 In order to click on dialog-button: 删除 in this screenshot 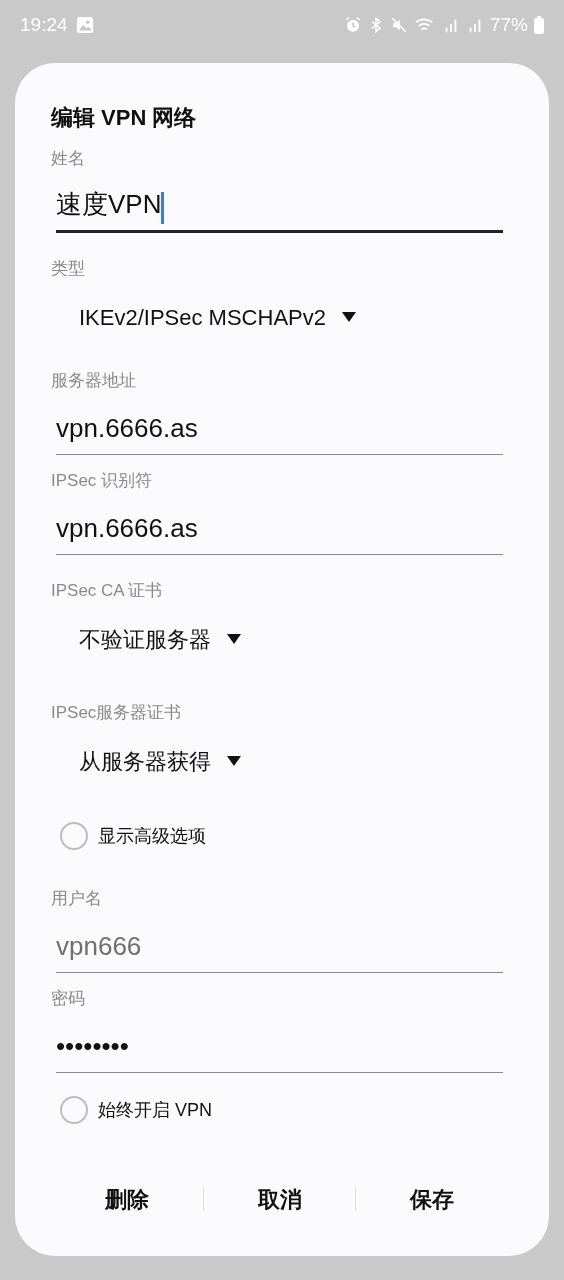, I will do `click(127, 1199)`.